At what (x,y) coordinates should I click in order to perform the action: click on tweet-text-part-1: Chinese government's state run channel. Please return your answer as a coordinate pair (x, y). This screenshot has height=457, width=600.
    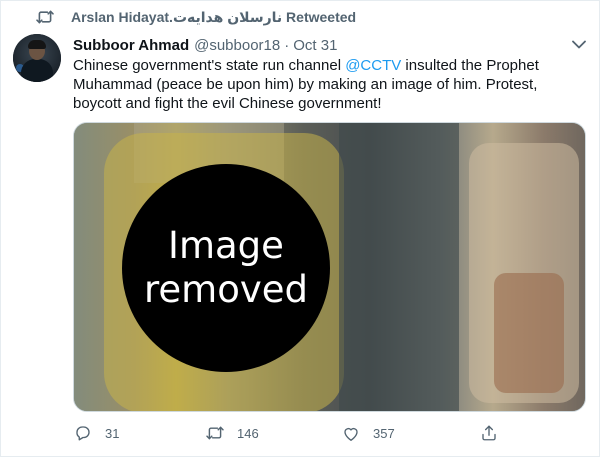
    Looking at the image, I should click on (209, 65).